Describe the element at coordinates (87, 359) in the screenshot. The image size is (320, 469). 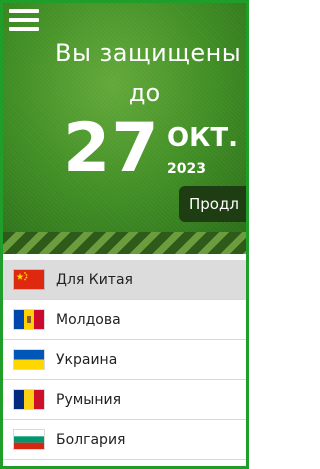
I see `server-label: Украина` at that location.